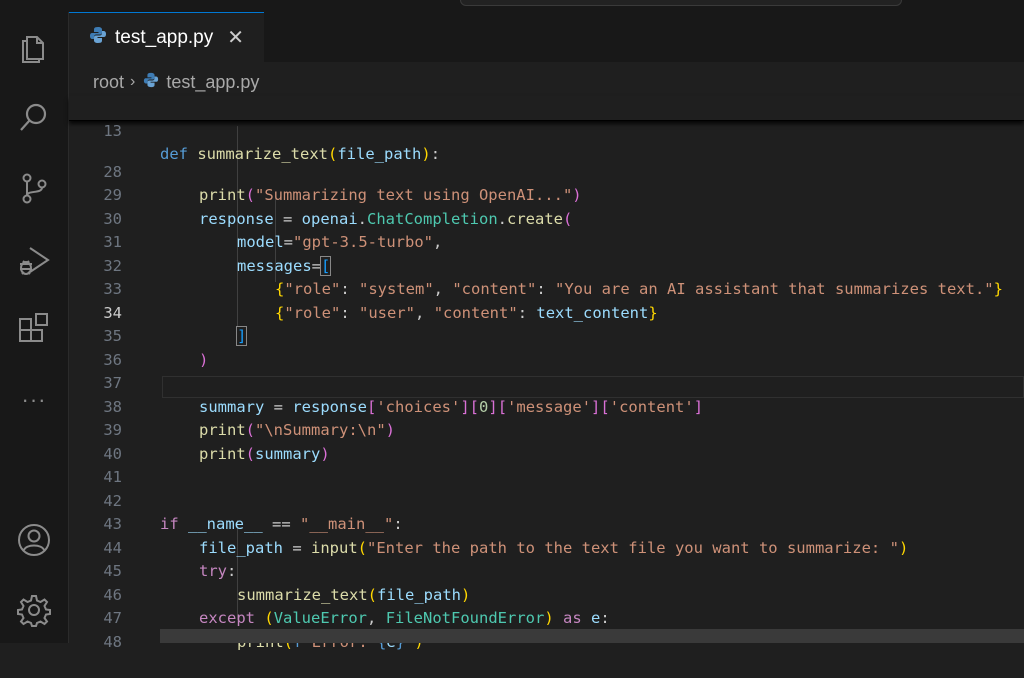 Image resolution: width=1024 pixels, height=678 pixels. Describe the element at coordinates (546, 570) in the screenshot. I see `code-line: 45 summarize_text(file_path)` at that location.